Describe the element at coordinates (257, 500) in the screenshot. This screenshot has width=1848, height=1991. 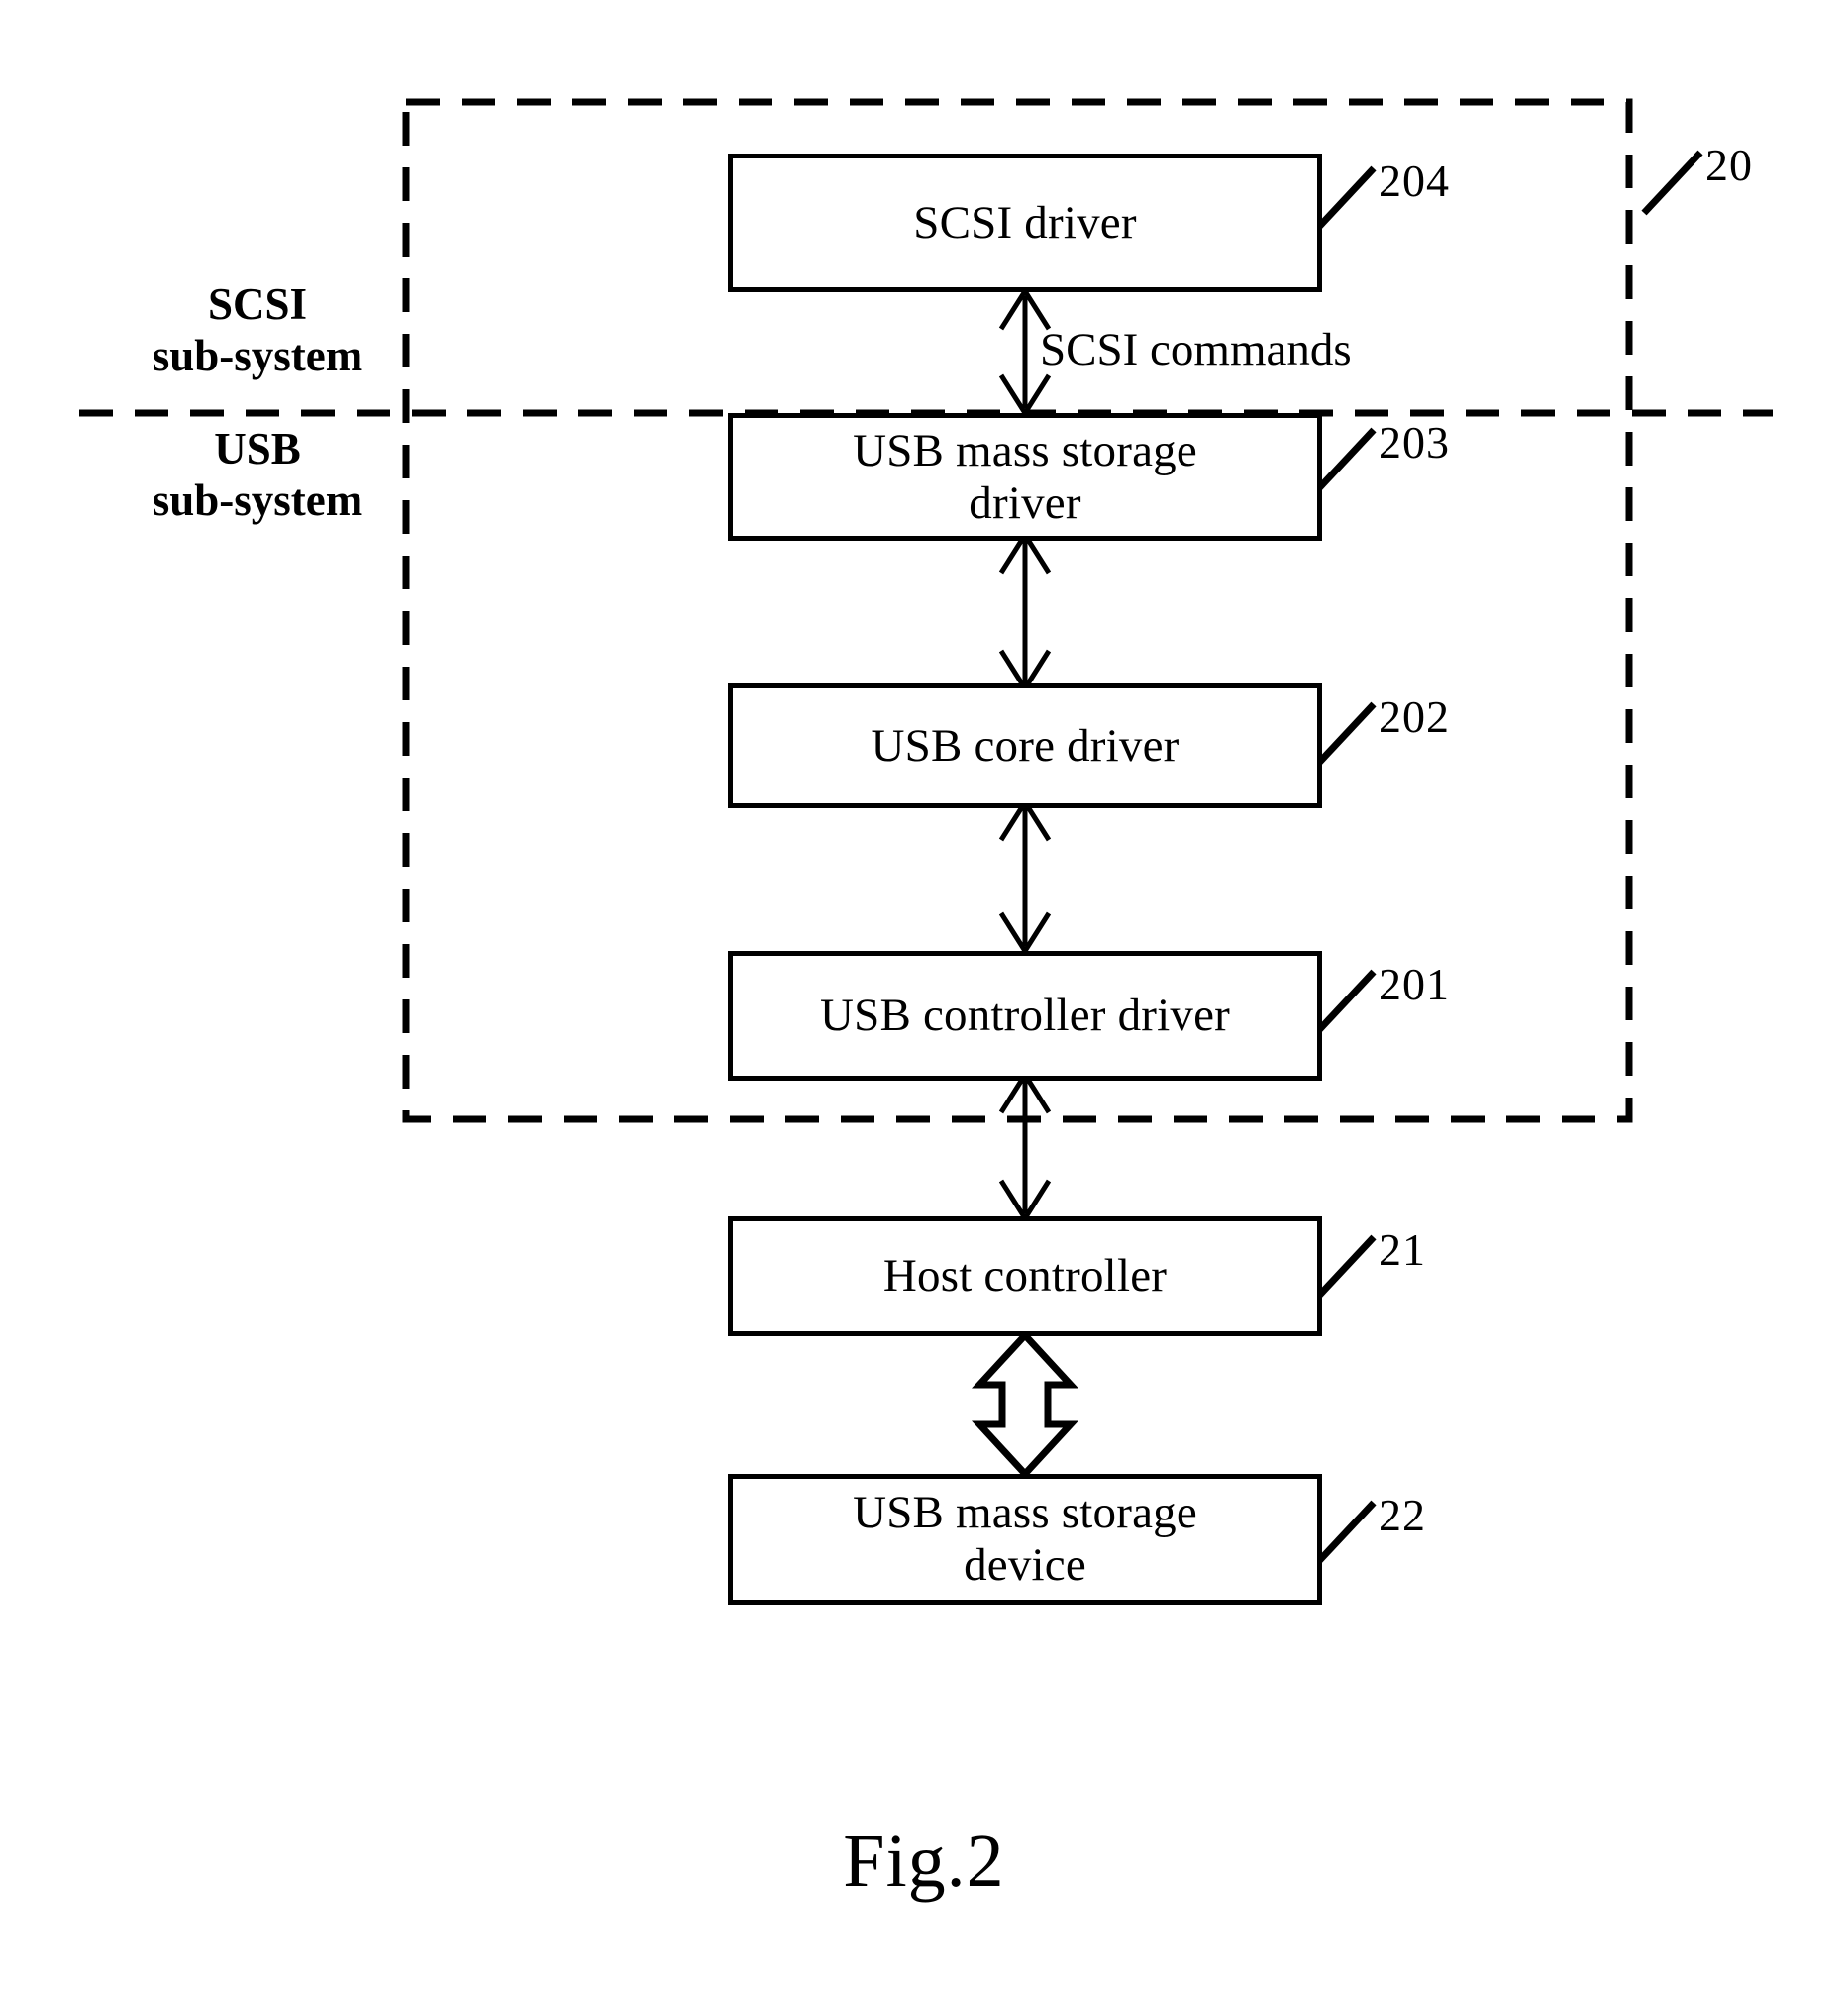
I see `side-label-usb-subsystem-line2: sub-system` at that location.